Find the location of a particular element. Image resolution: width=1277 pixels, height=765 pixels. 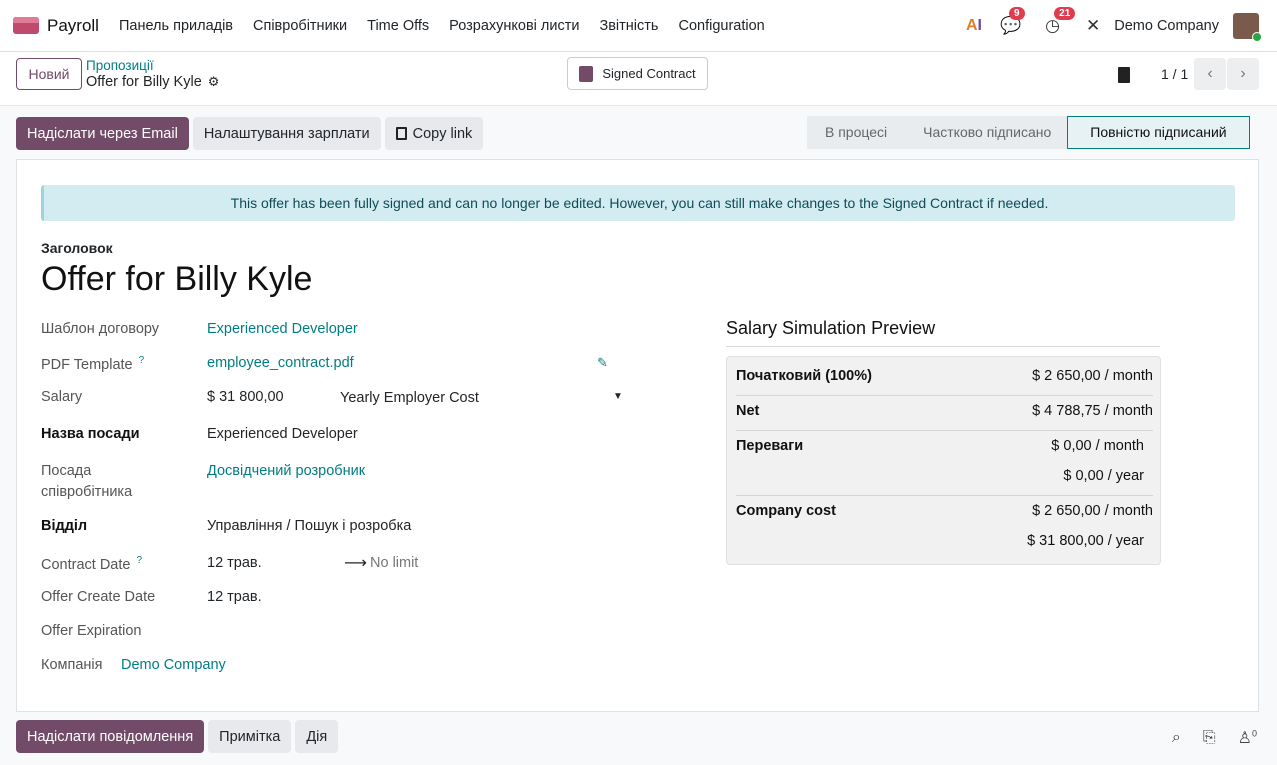

user-avatar is located at coordinates (1247, 27).